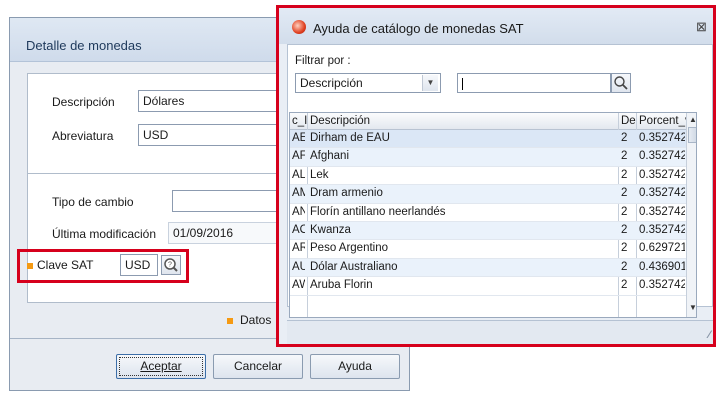  I want to click on table-cell: AU, so click(298, 266).